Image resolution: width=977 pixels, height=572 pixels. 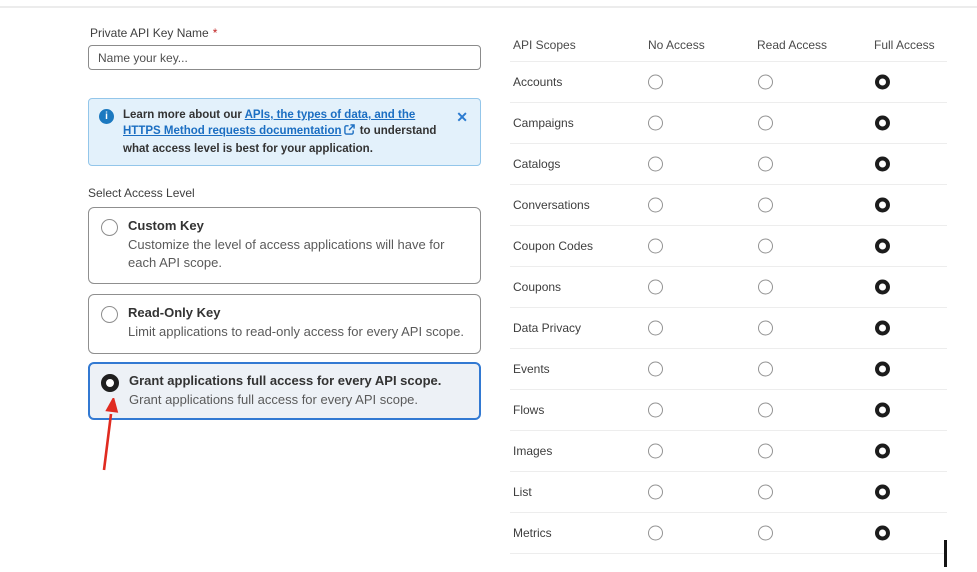 What do you see at coordinates (529, 410) in the screenshot?
I see `scope-label: Flows` at bounding box center [529, 410].